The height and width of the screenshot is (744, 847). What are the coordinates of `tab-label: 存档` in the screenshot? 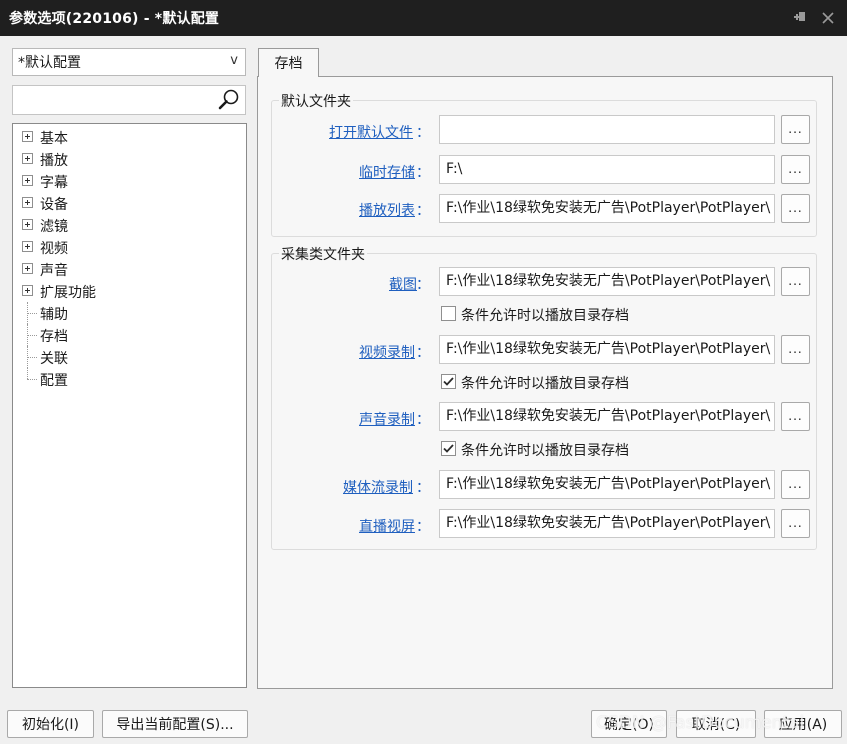 It's located at (288, 64).